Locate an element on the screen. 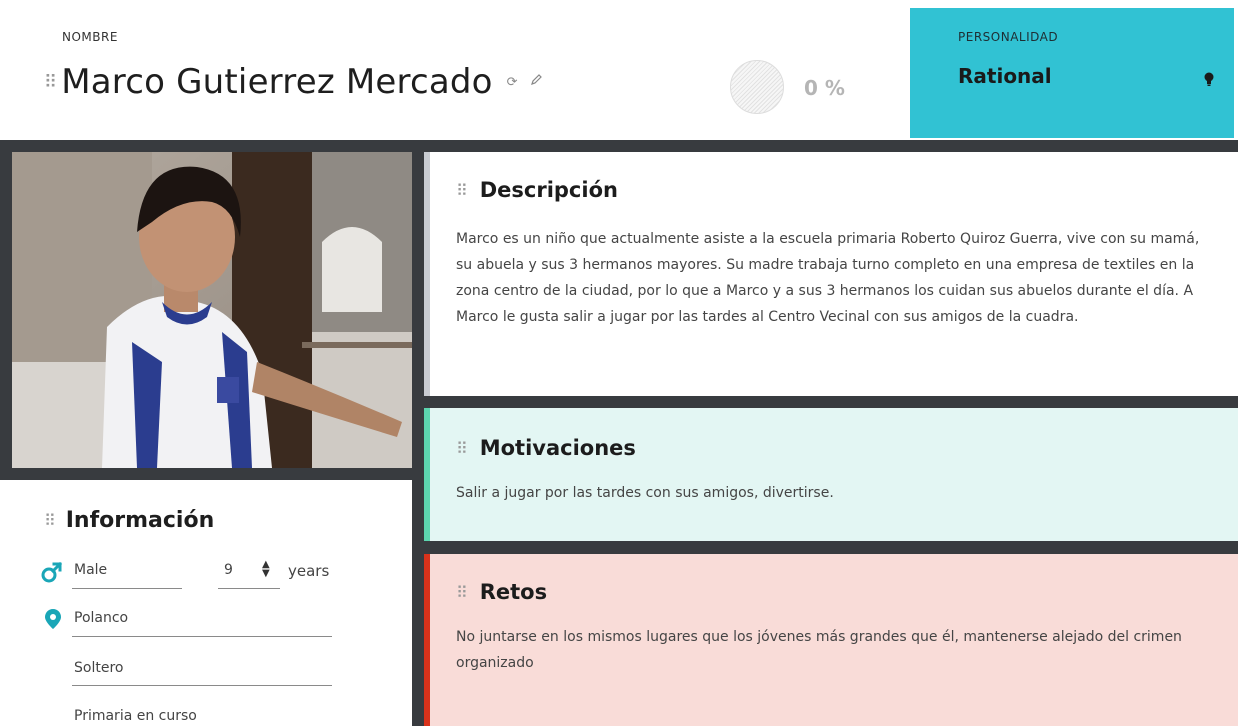 The image size is (1238, 726). progress-circle is located at coordinates (757, 87).